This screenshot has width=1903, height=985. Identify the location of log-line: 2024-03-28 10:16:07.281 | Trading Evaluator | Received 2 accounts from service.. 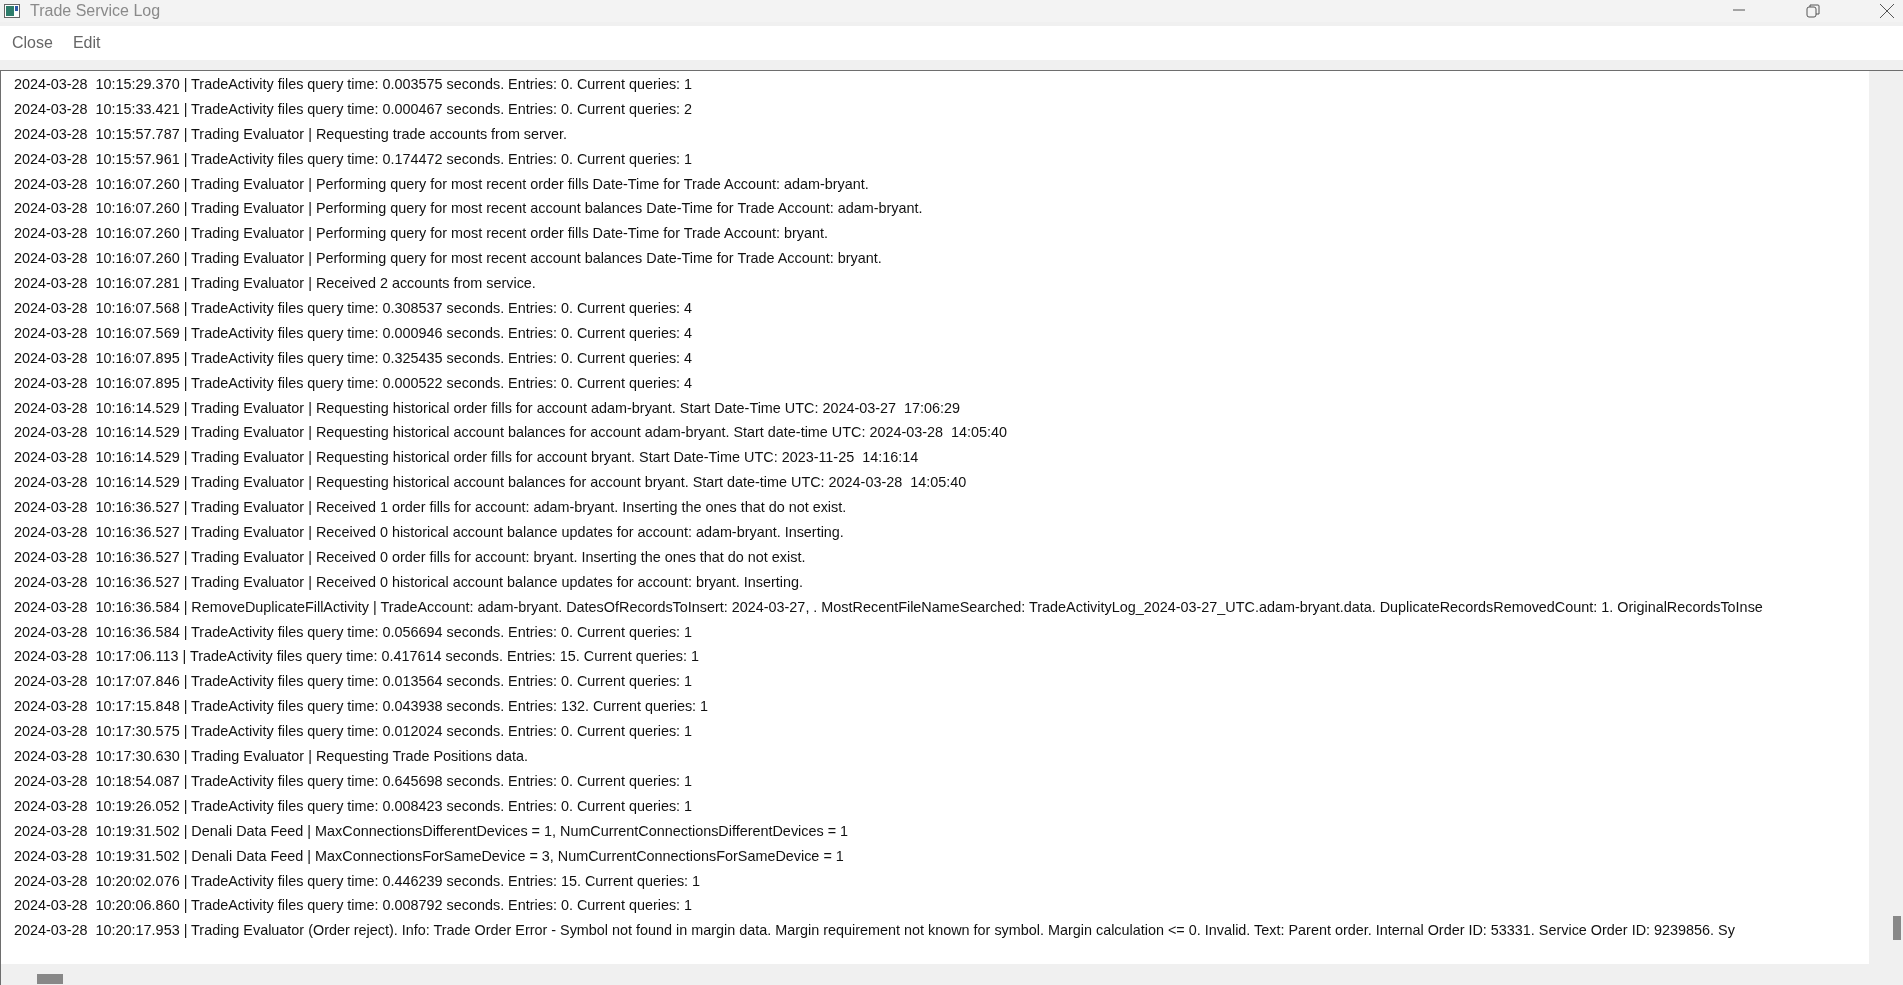
(274, 284).